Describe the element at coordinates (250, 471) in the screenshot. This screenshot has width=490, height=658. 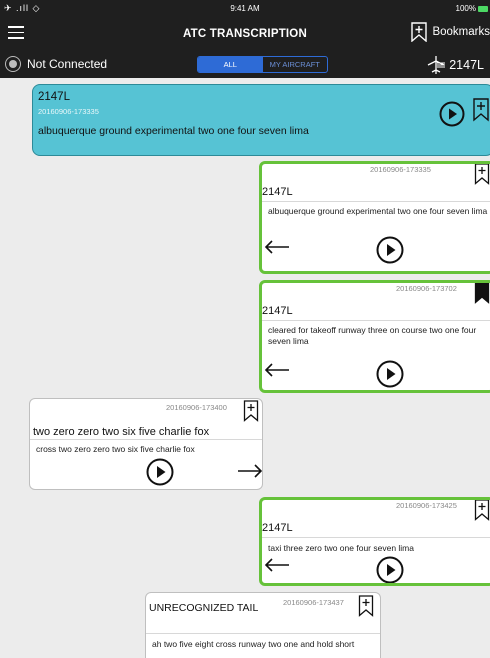
I see `arrow-right-icon` at that location.